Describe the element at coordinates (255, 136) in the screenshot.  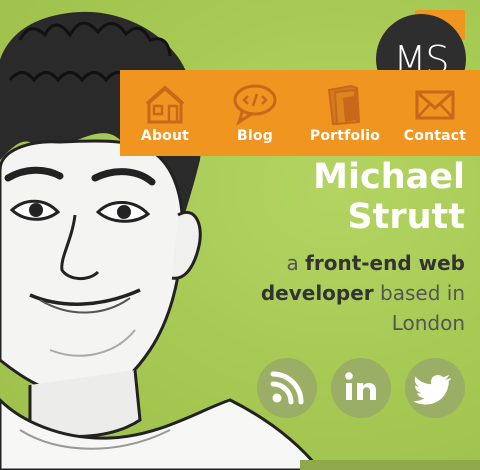
I see `nav-label-blog: Blog` at that location.